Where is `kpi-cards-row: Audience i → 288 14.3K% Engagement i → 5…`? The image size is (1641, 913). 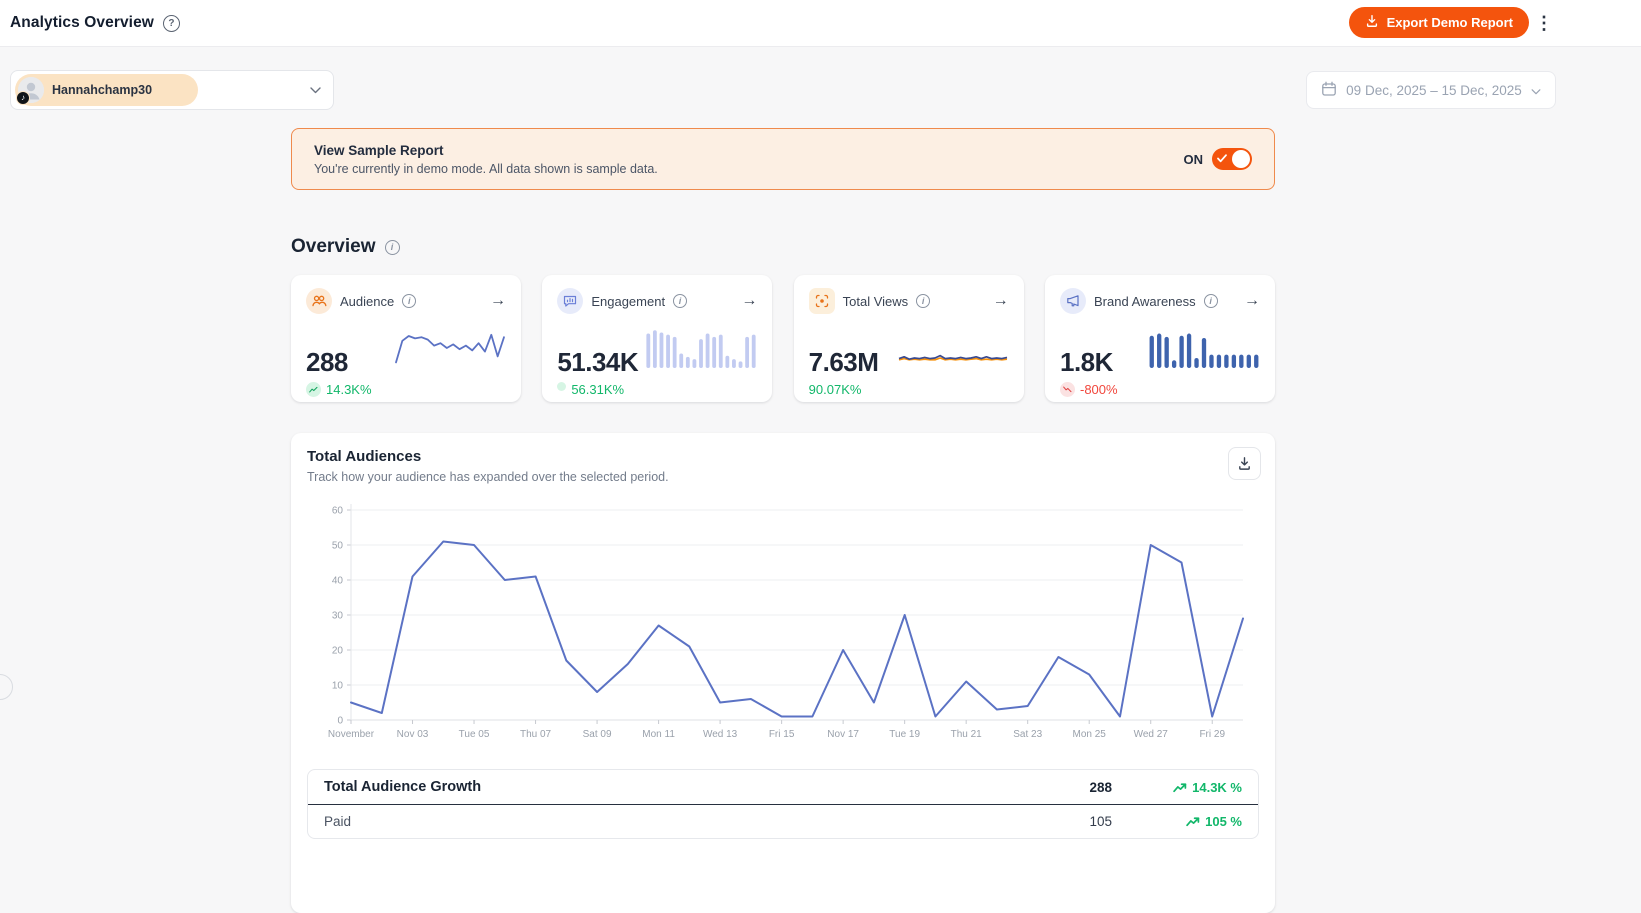
kpi-cards-row: Audience i → 288 14.3K% Engagement i → 5… is located at coordinates (783, 338).